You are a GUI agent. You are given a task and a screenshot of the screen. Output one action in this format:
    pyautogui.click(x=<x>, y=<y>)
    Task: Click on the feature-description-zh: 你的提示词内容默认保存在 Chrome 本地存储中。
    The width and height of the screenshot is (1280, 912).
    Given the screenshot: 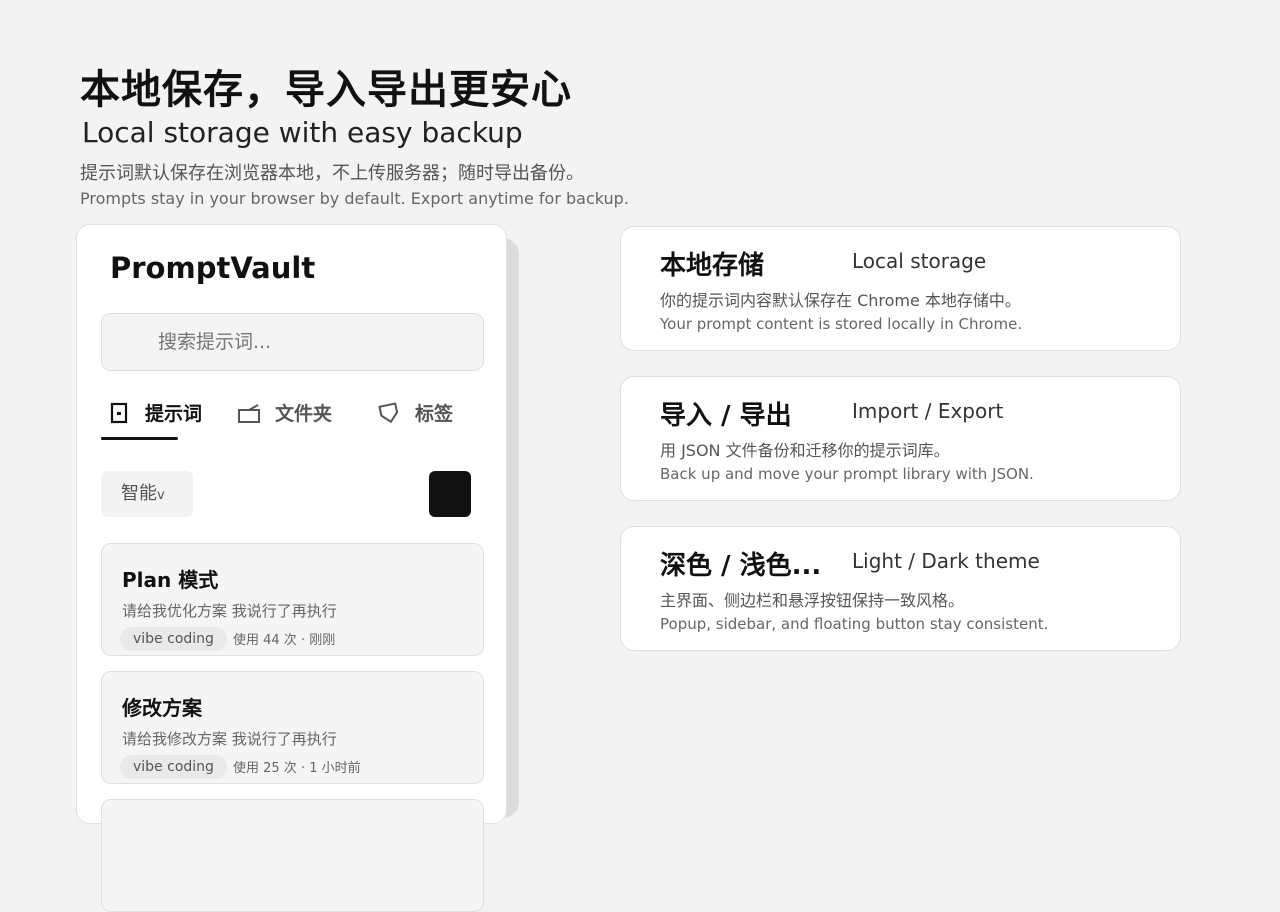 What is the action you would take?
    pyautogui.click(x=840, y=300)
    